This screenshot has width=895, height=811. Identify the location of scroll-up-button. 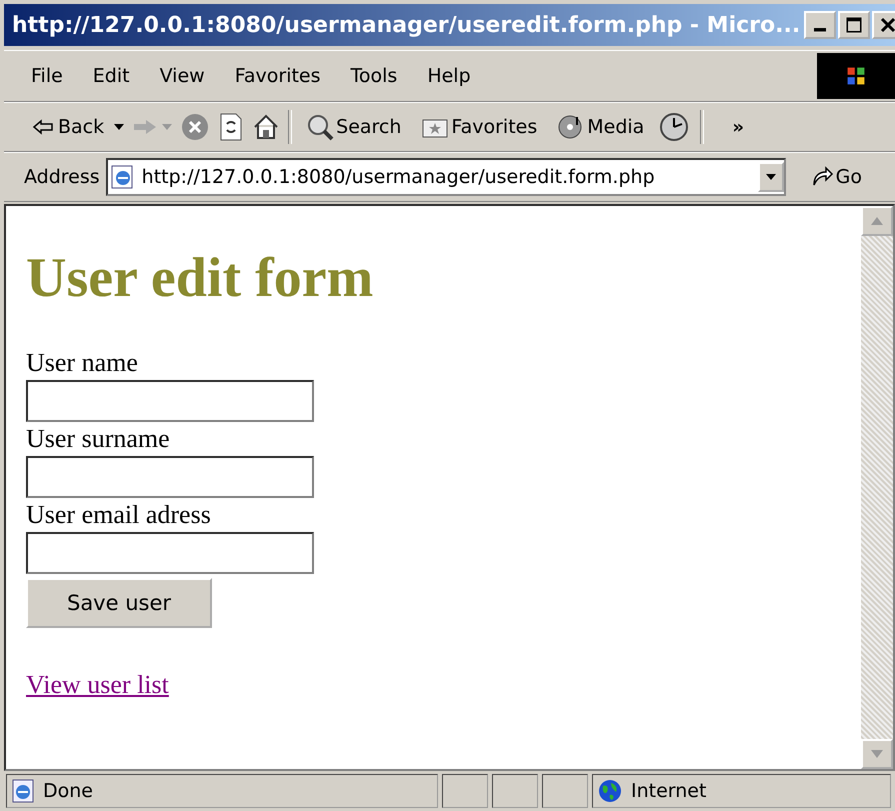
(877, 221).